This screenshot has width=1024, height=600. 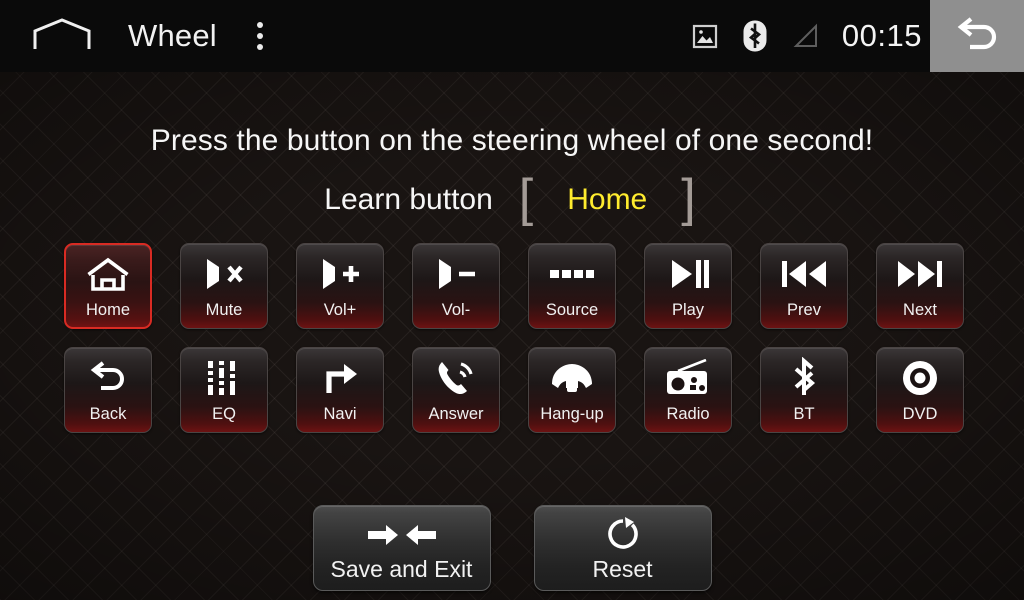 What do you see at coordinates (401, 569) in the screenshot?
I see `action-label: Save and Exit` at bounding box center [401, 569].